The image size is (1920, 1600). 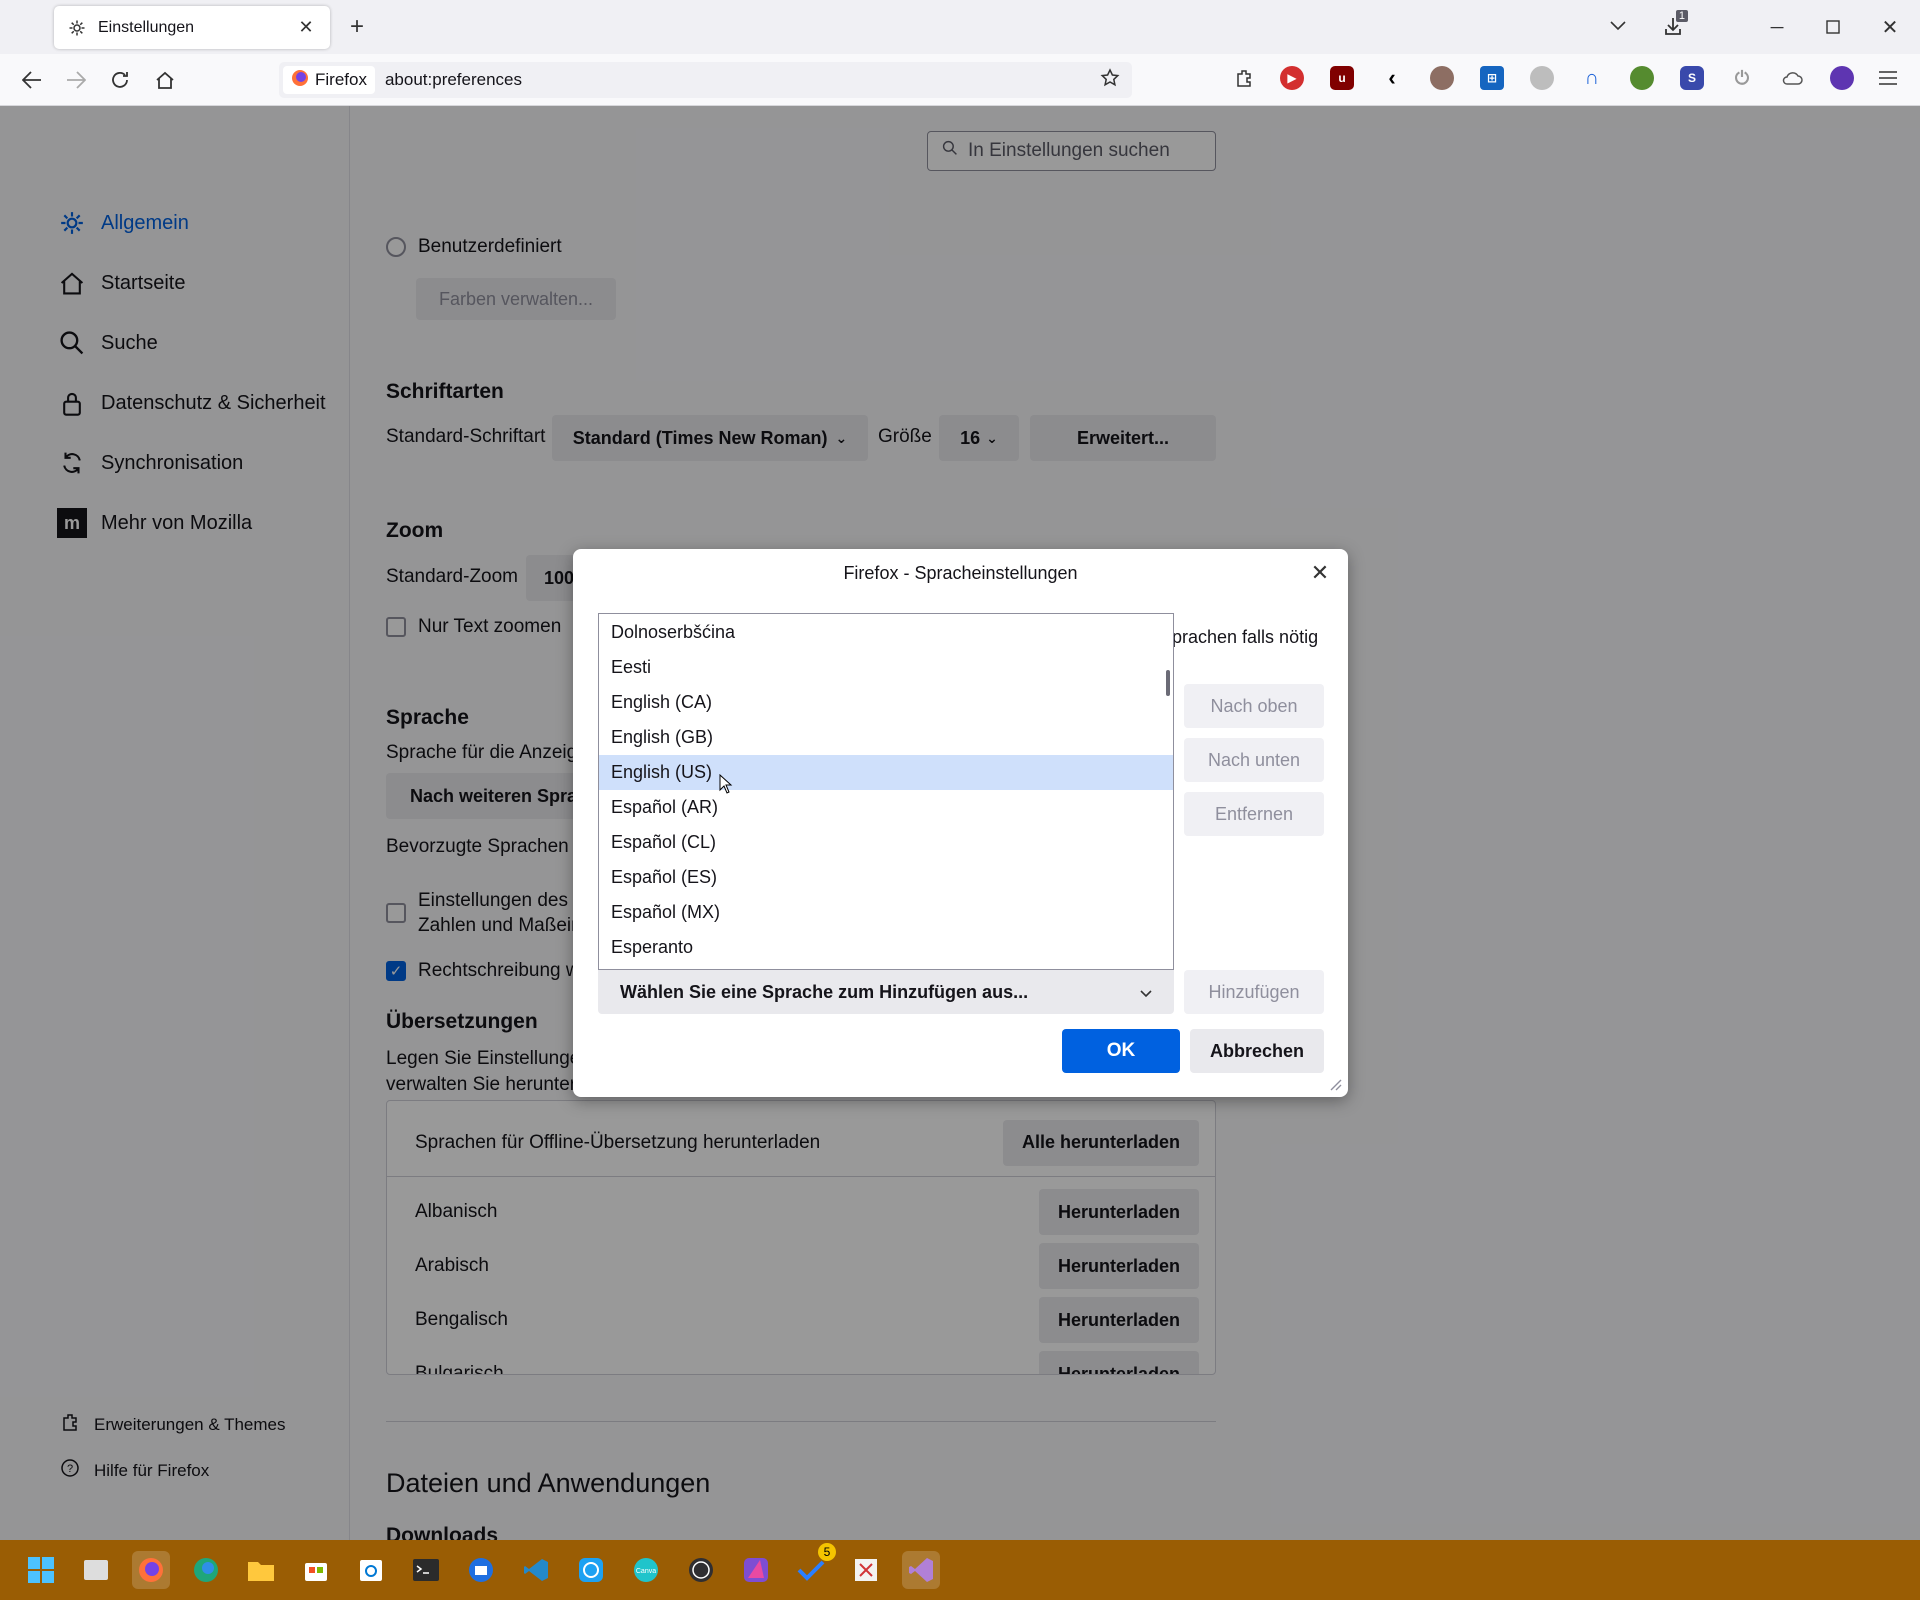 What do you see at coordinates (1792, 78) in the screenshot?
I see `cloud-outline-icon` at bounding box center [1792, 78].